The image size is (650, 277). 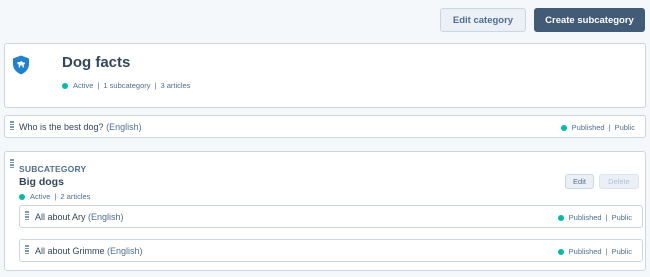 I want to click on edit-category-button: Edit category, so click(x=483, y=20).